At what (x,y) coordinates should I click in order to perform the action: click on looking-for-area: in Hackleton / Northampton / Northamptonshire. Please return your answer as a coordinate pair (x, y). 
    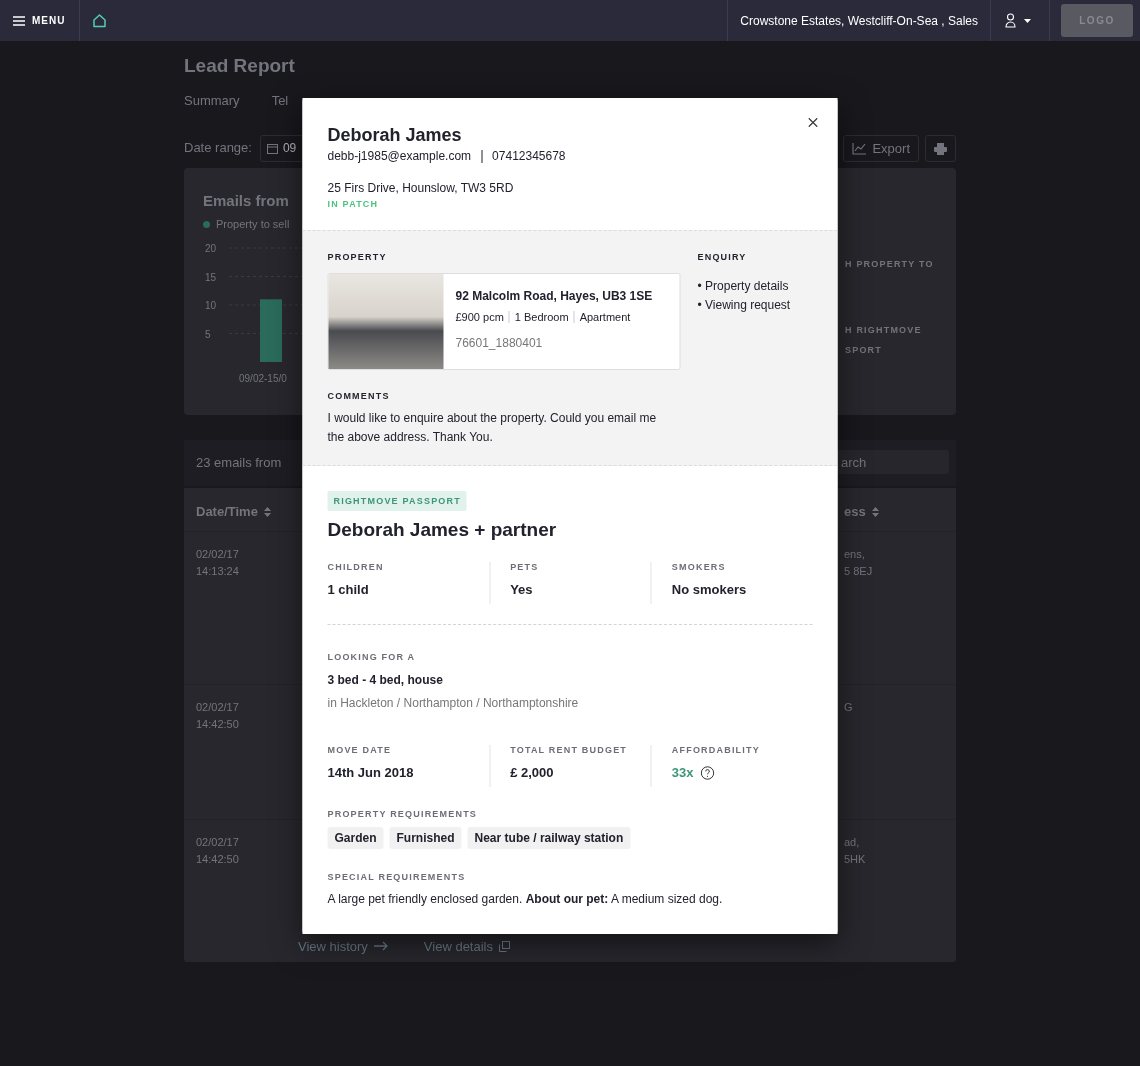
    Looking at the image, I should click on (570, 703).